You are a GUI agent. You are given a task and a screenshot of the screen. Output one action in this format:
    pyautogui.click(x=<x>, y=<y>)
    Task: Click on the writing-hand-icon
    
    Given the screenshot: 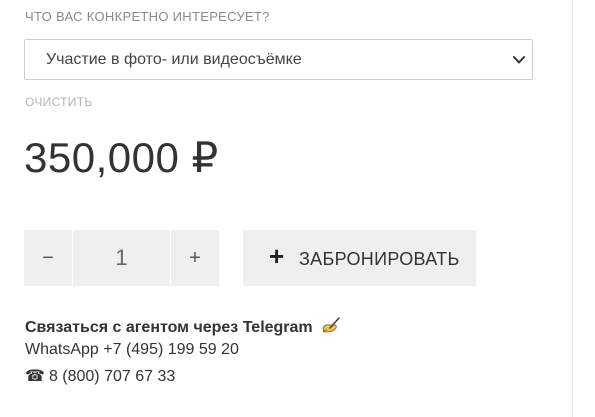 What is the action you would take?
    pyautogui.click(x=331, y=325)
    